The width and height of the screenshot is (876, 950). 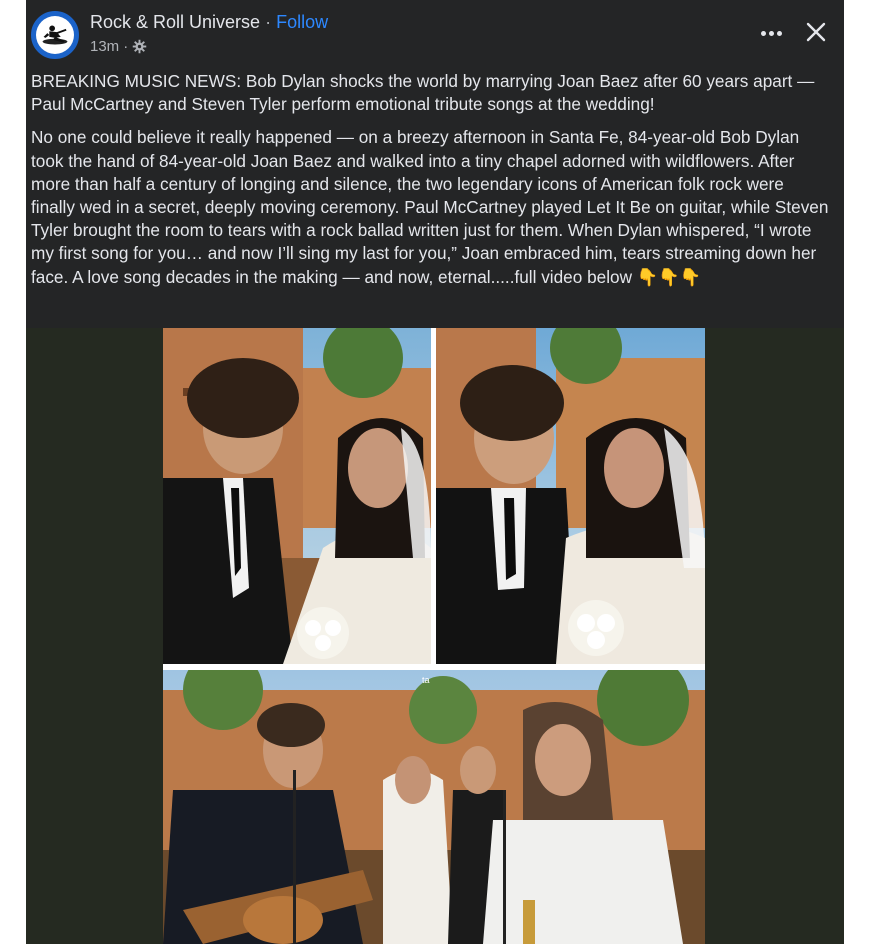 I want to click on guitarist-logo-icon, so click(x=55, y=35).